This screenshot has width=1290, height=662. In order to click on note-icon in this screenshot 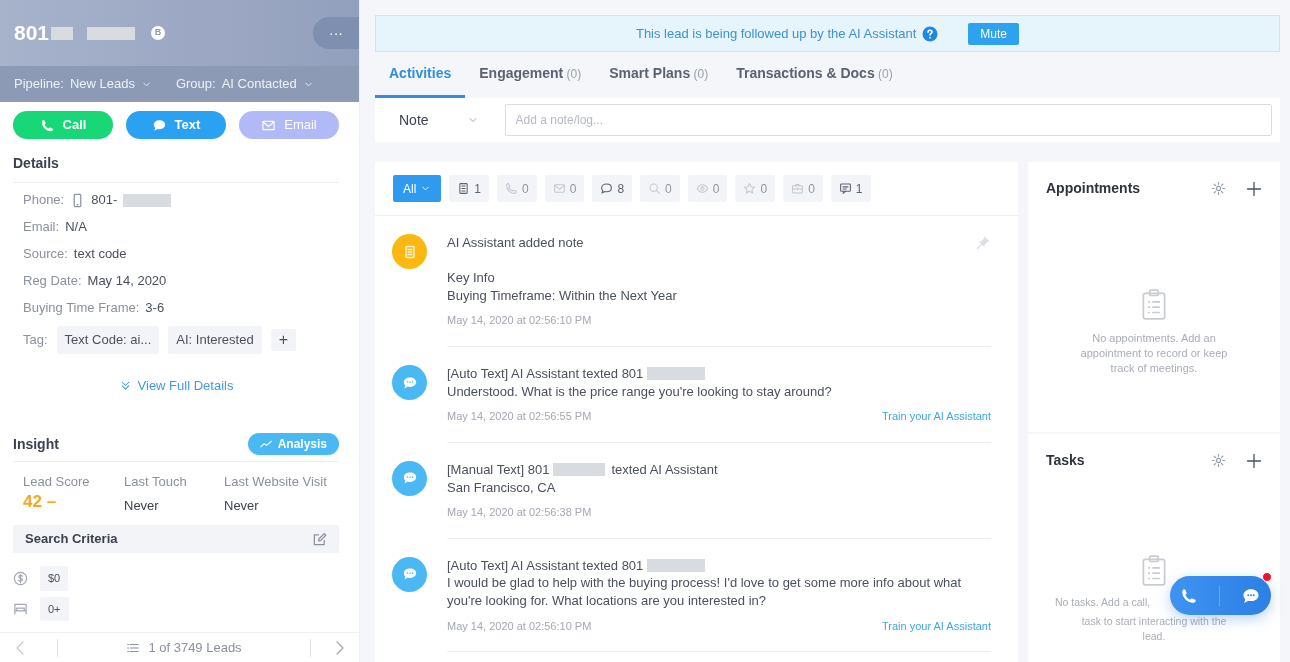, I will do `click(464, 188)`.